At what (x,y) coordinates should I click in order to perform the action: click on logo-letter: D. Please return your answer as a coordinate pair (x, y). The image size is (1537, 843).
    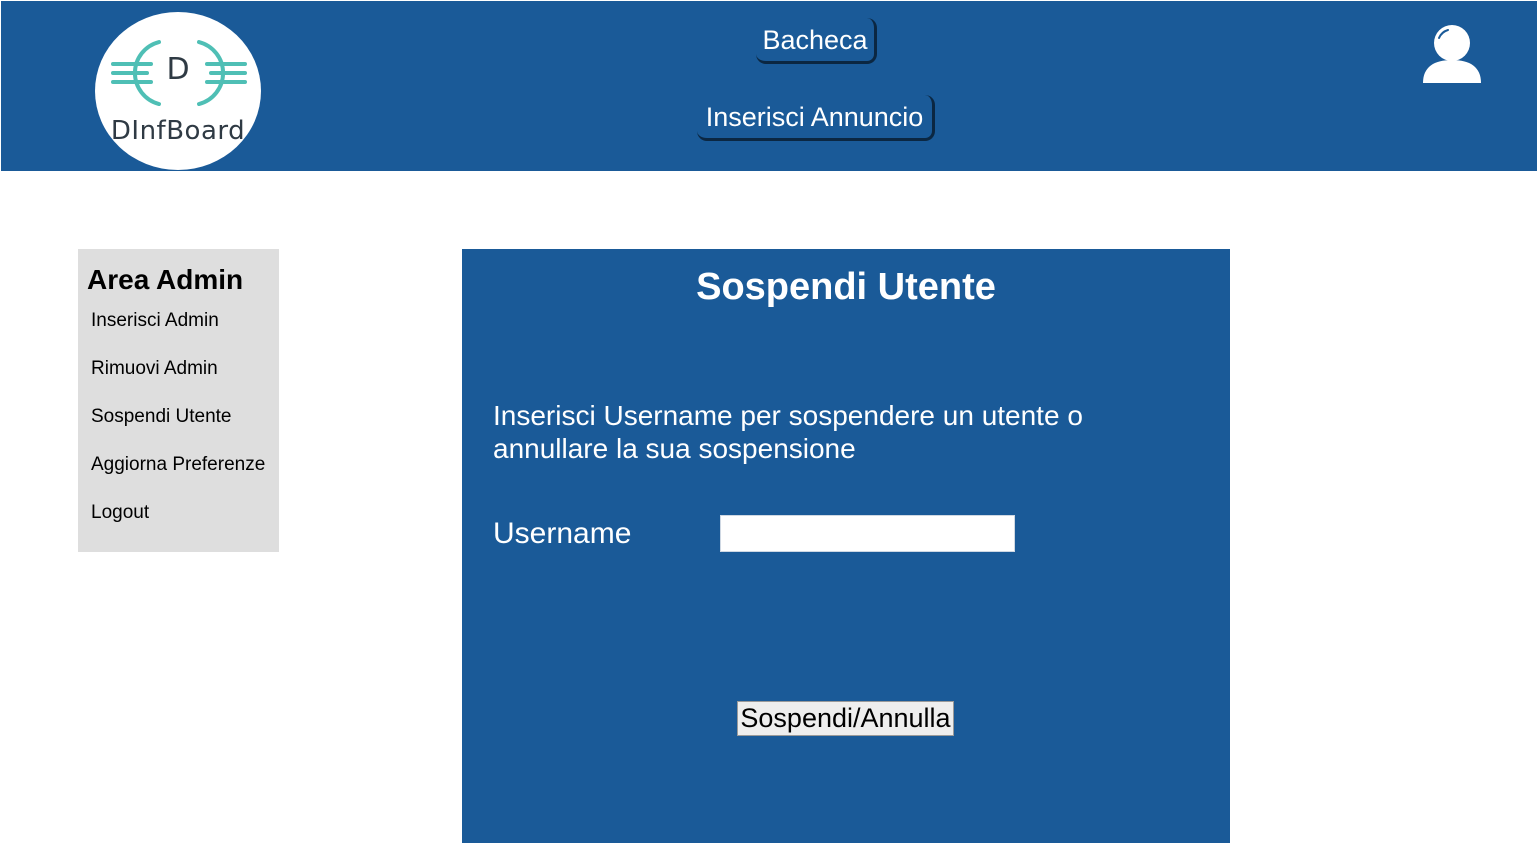
    Looking at the image, I should click on (178, 69).